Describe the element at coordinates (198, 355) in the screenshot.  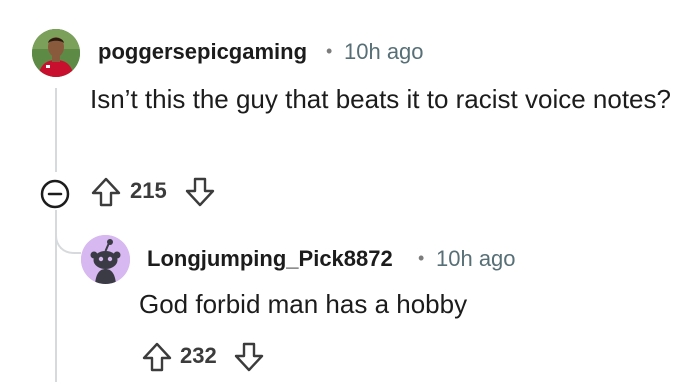
I see `vote-count: 232` at that location.